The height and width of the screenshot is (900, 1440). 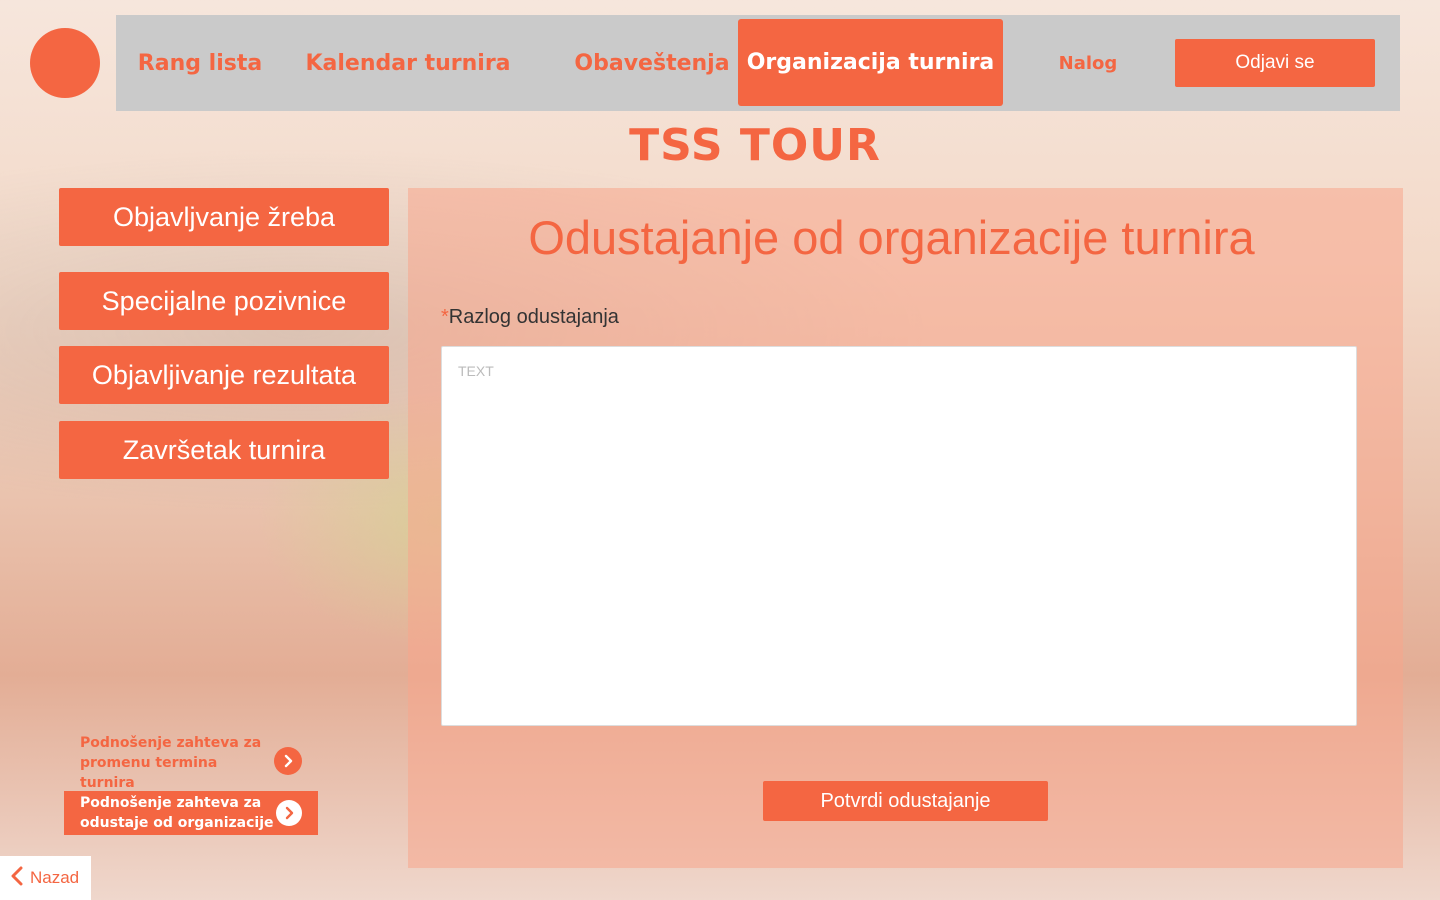 I want to click on brand-title: TSS TOUR, so click(x=755, y=145).